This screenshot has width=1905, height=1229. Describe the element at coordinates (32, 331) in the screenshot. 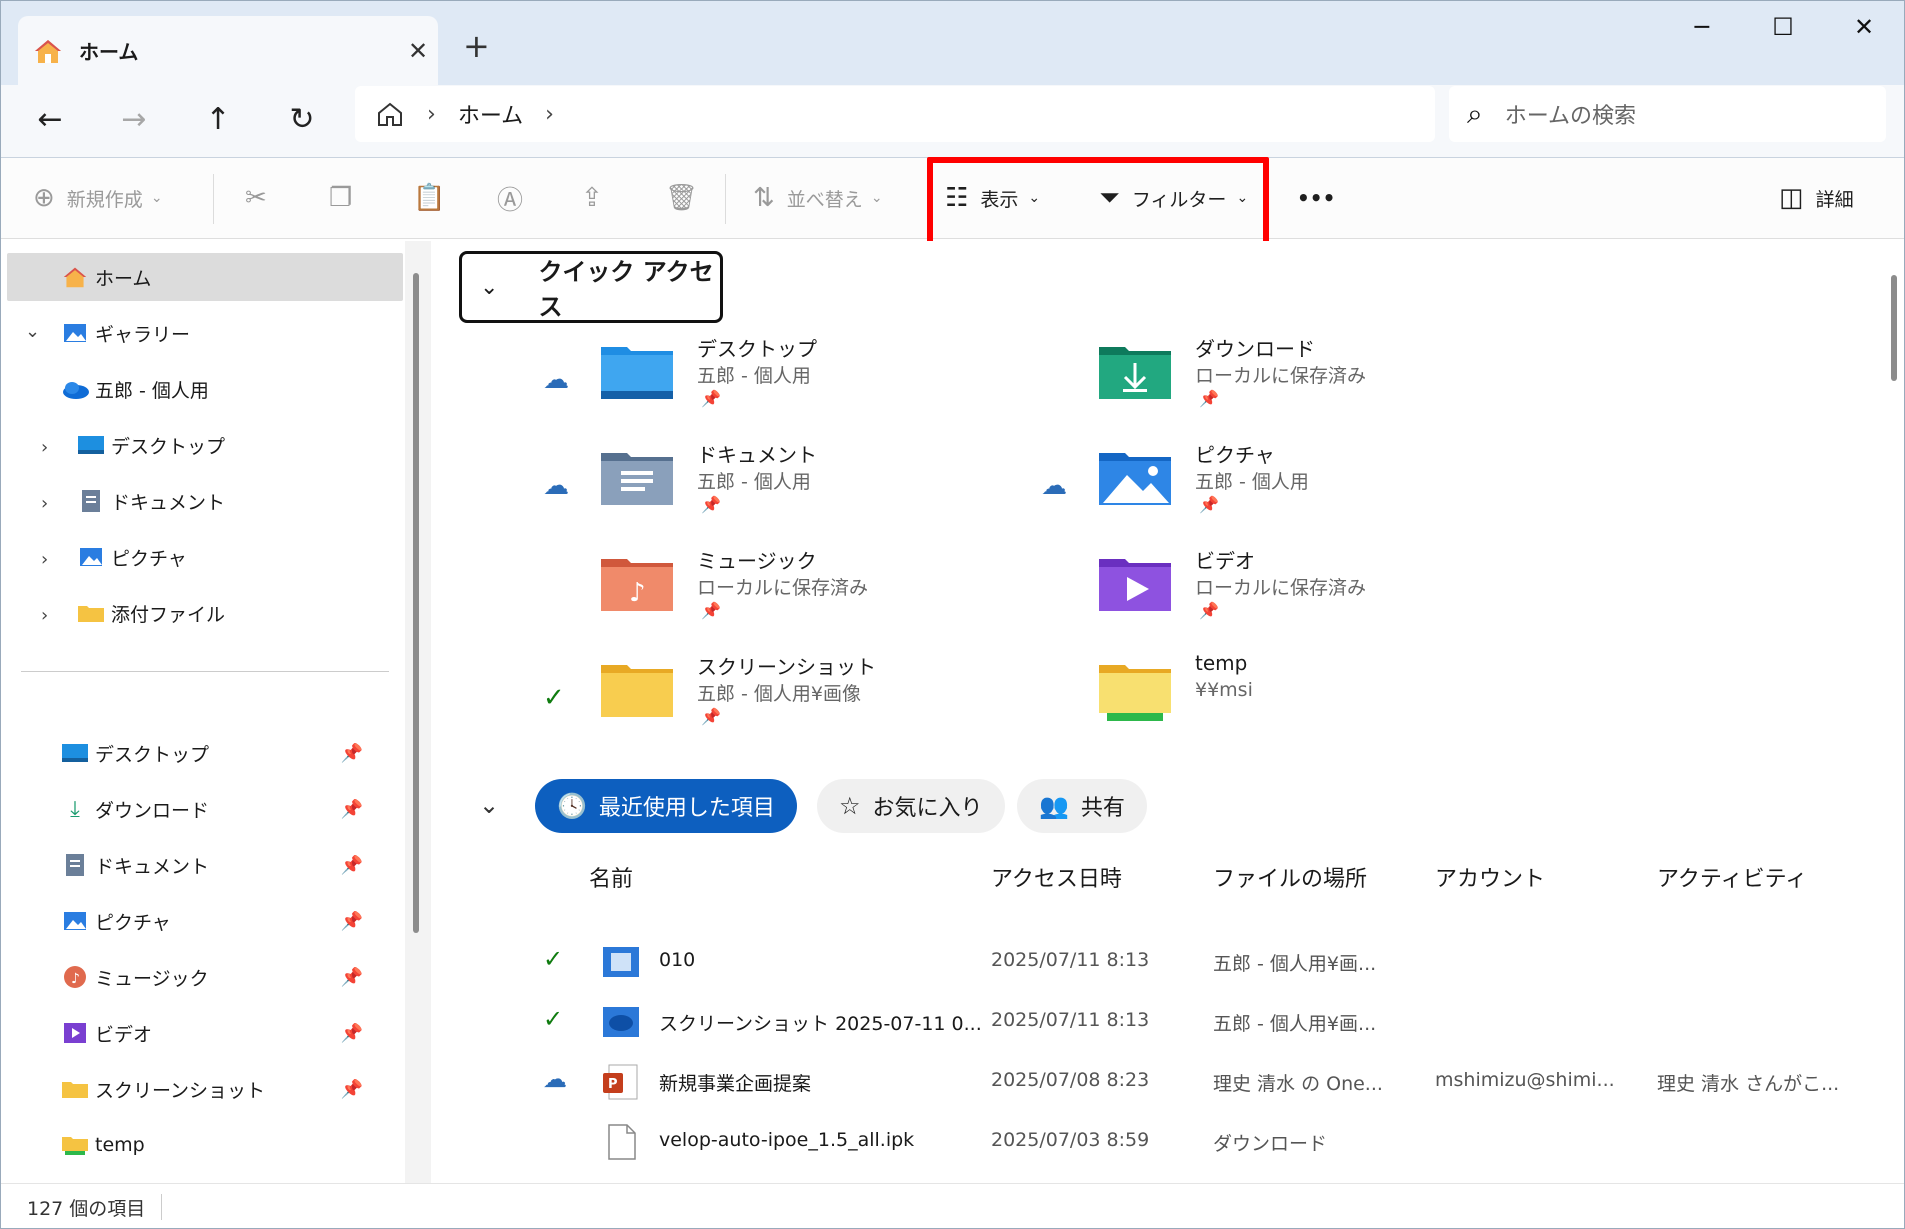

I see `expand-chevron-down-icon: ⌄` at that location.